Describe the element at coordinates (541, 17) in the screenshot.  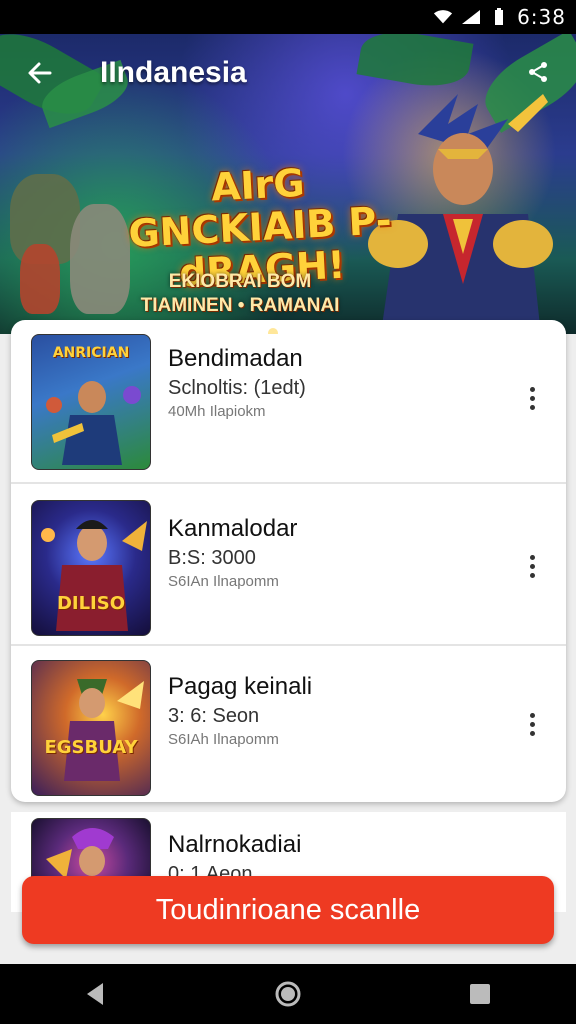
I see `status-time: 6:38` at that location.